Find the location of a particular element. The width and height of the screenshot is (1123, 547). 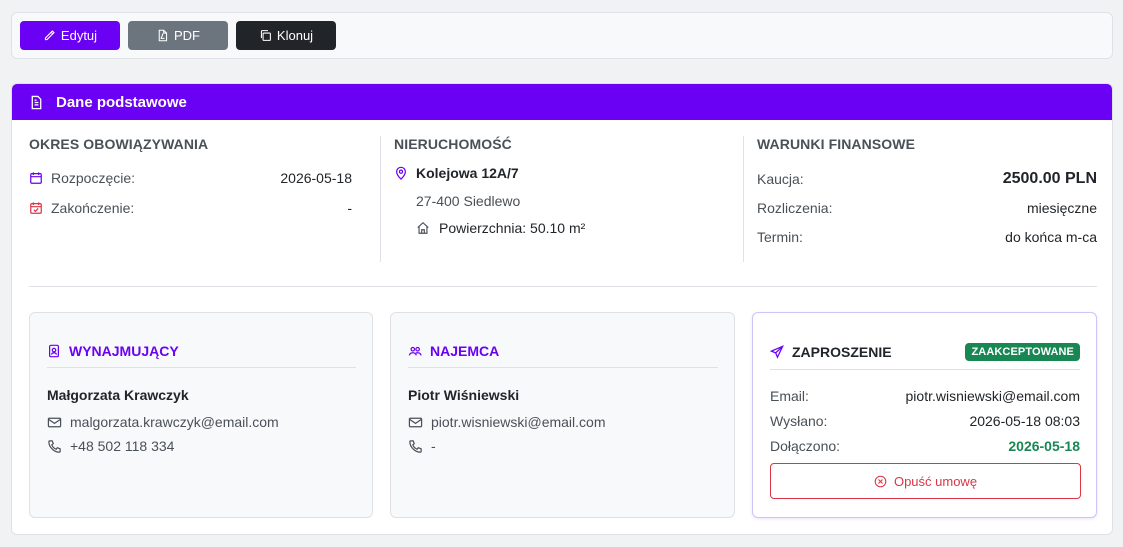

due-label: Termin: is located at coordinates (780, 237).